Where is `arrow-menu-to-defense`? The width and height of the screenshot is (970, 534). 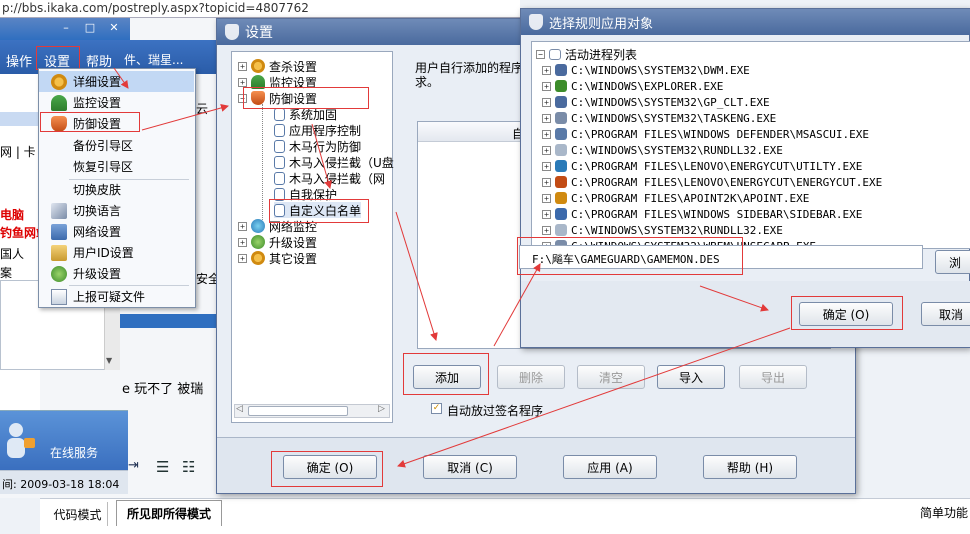 arrow-menu-to-defense is located at coordinates (121, 78).